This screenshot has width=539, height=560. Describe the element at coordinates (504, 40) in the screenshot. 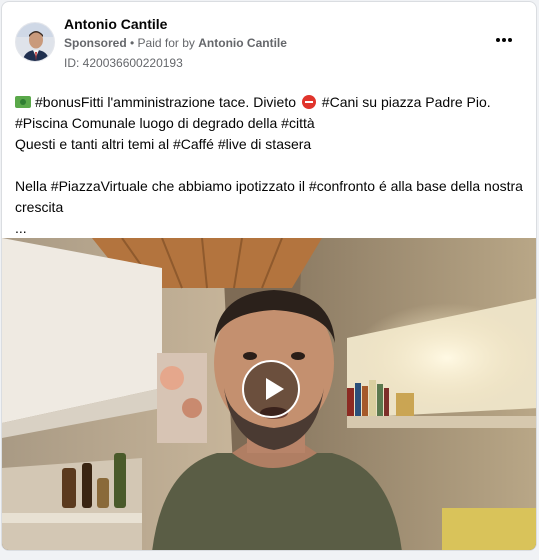

I see `more-horizontal-icon` at that location.